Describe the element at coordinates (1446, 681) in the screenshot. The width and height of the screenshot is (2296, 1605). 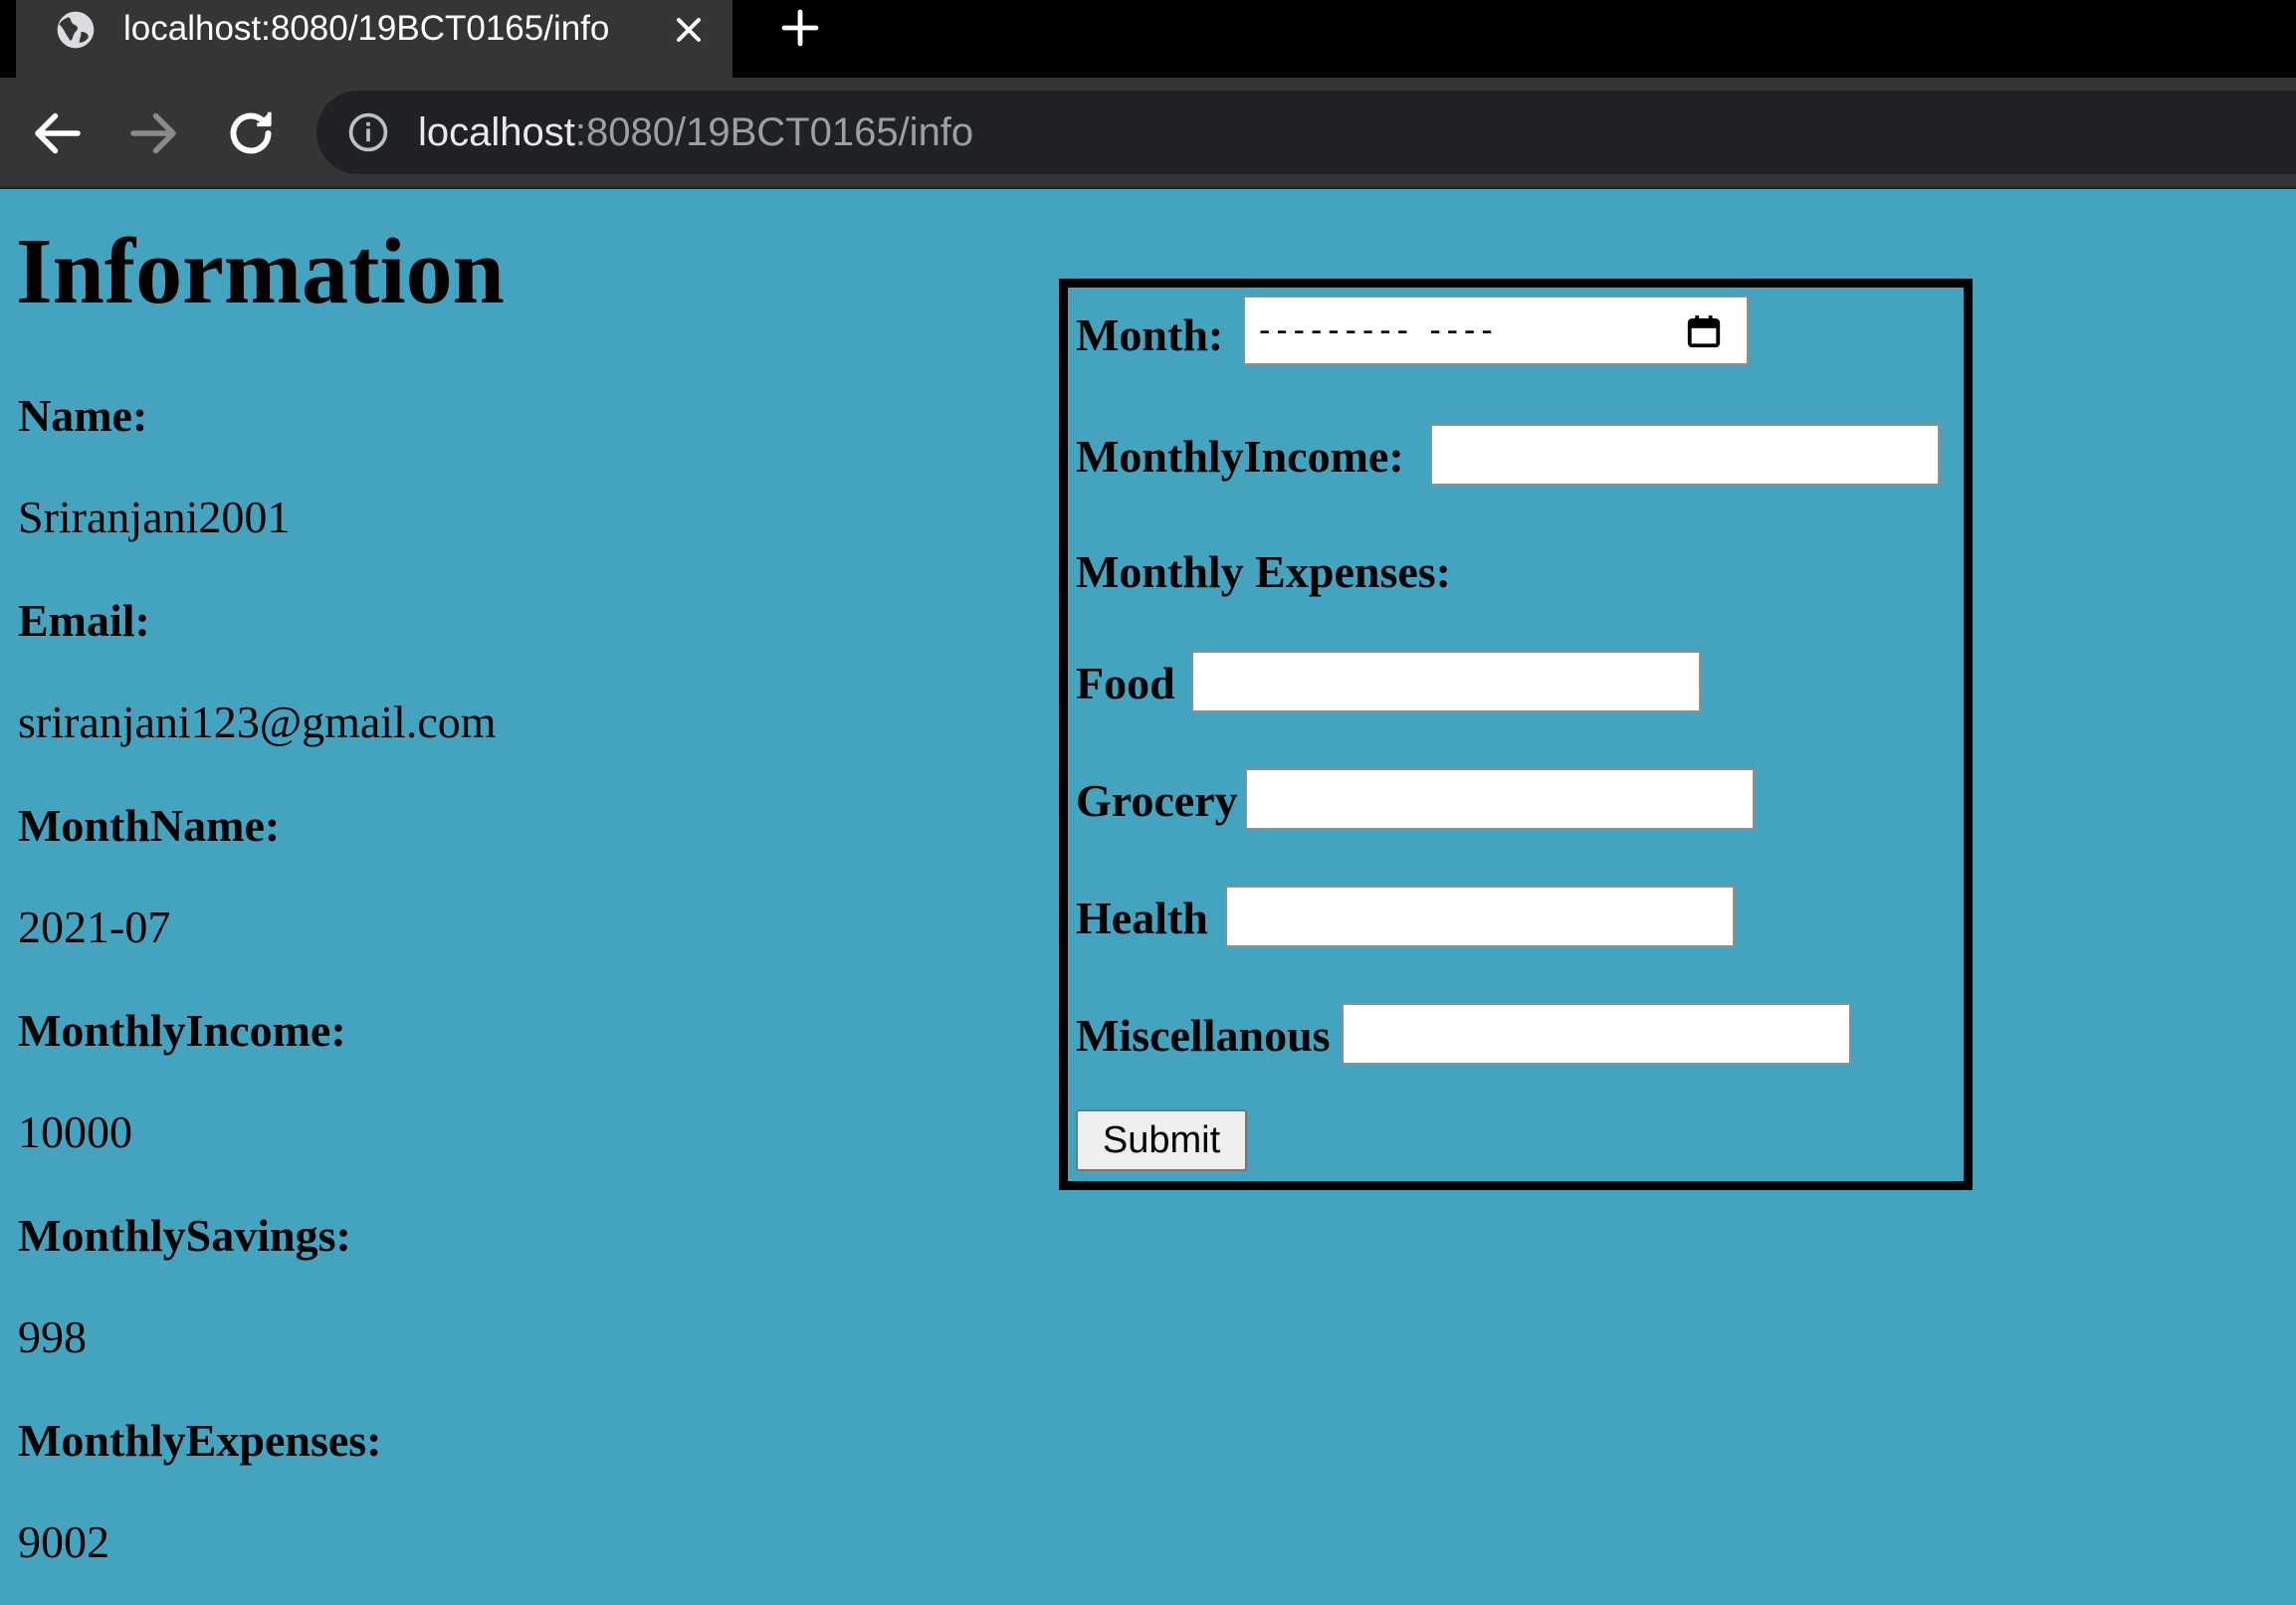
I see `food-input` at that location.